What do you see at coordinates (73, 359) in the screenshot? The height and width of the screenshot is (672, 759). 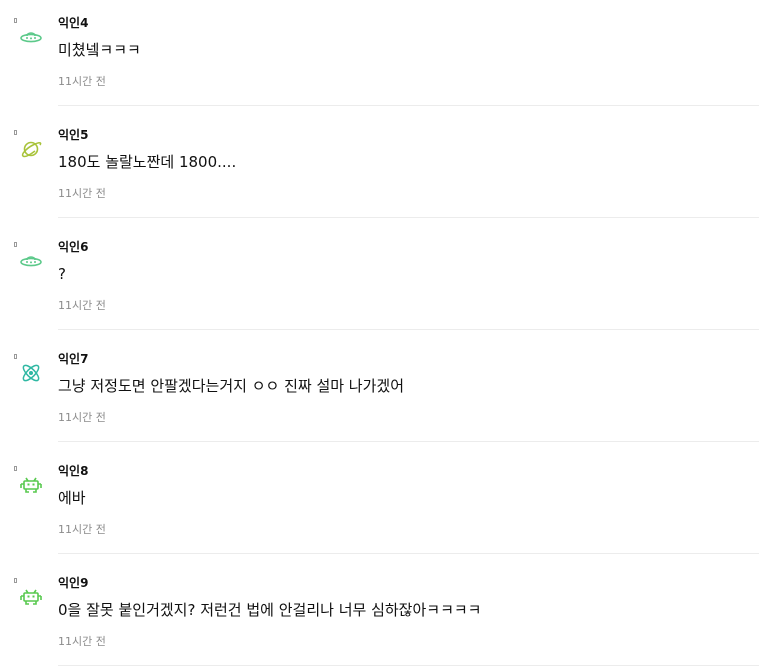 I see `comment-author: 익인7` at bounding box center [73, 359].